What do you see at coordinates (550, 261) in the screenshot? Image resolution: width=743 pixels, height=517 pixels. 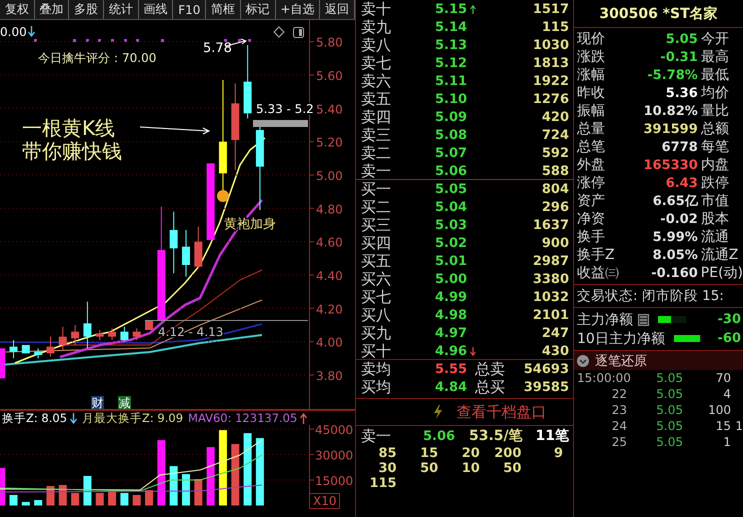 I see `volume-value: 2987` at bounding box center [550, 261].